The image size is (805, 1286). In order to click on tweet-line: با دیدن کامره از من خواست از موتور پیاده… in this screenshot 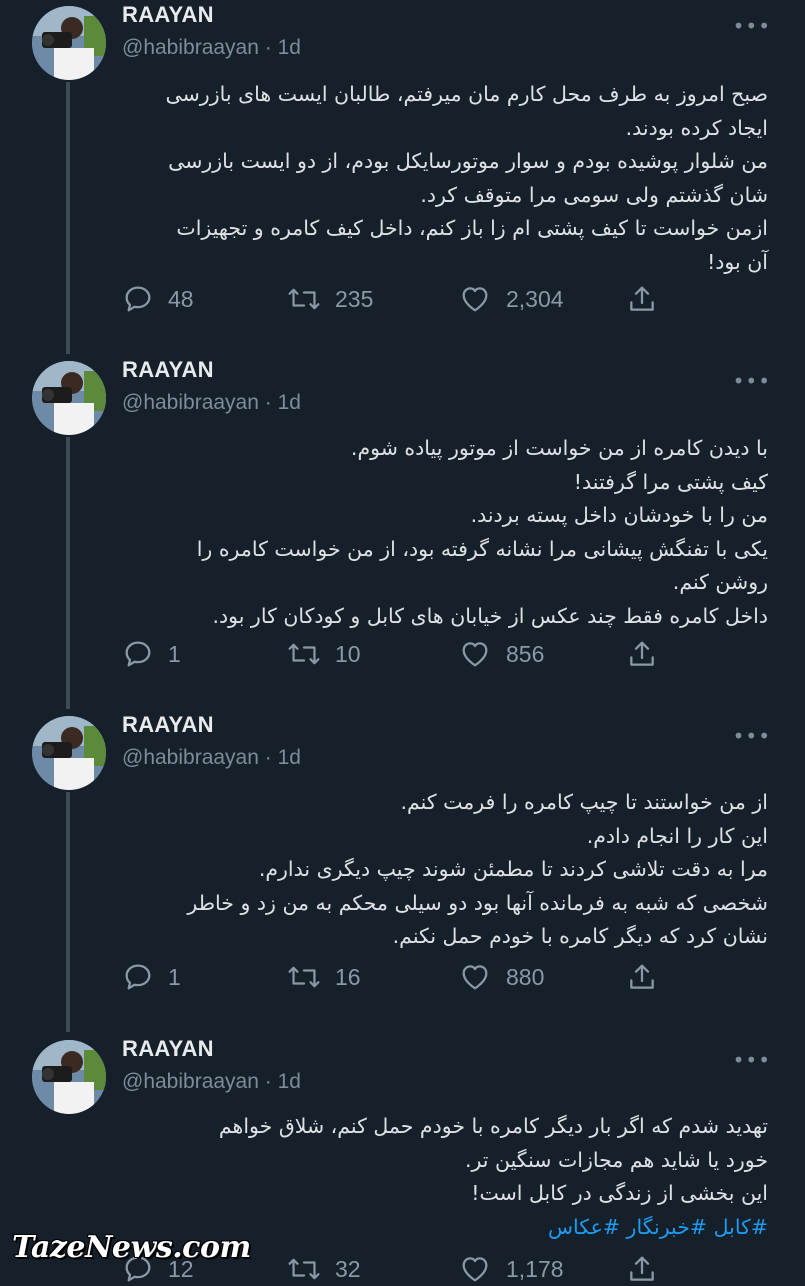, I will do `click(559, 448)`.